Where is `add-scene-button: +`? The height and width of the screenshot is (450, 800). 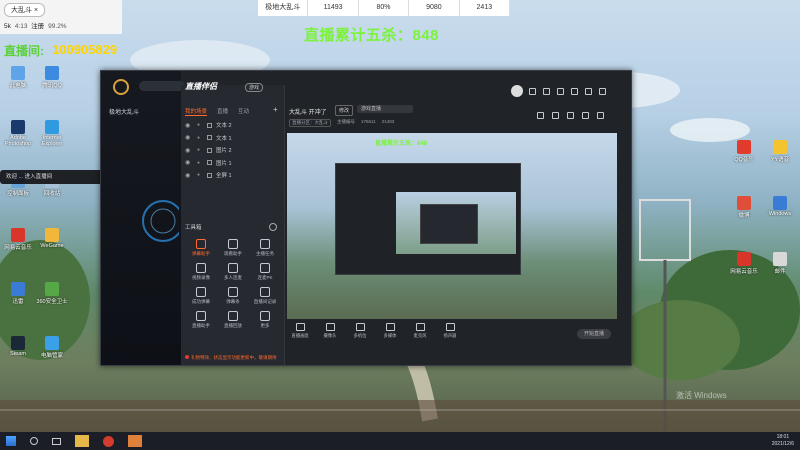 add-scene-button: + is located at coordinates (275, 109).